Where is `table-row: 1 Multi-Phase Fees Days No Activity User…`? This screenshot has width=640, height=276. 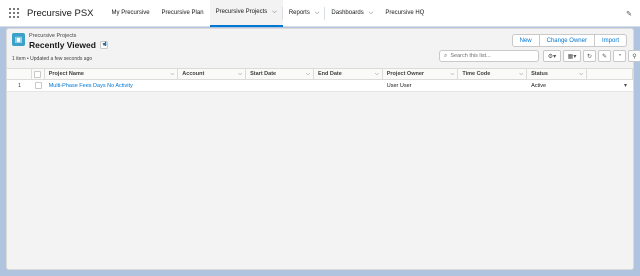
table-row: 1 Multi-Phase Fees Days No Activity User… is located at coordinates (320, 86).